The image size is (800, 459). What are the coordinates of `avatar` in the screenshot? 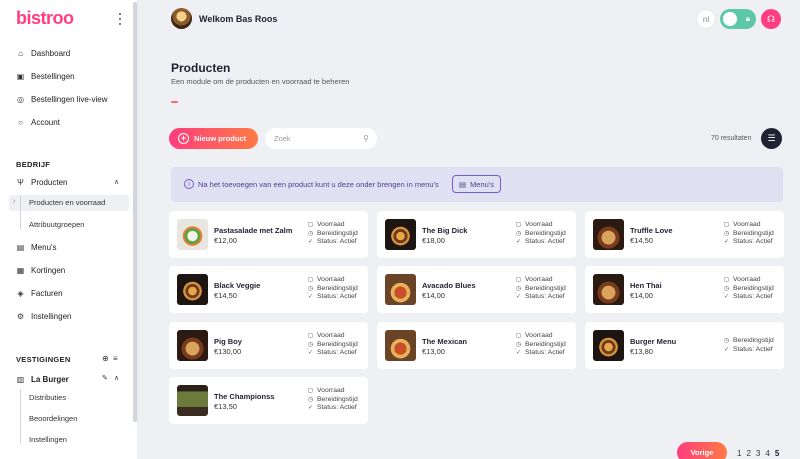 It's located at (181, 18).